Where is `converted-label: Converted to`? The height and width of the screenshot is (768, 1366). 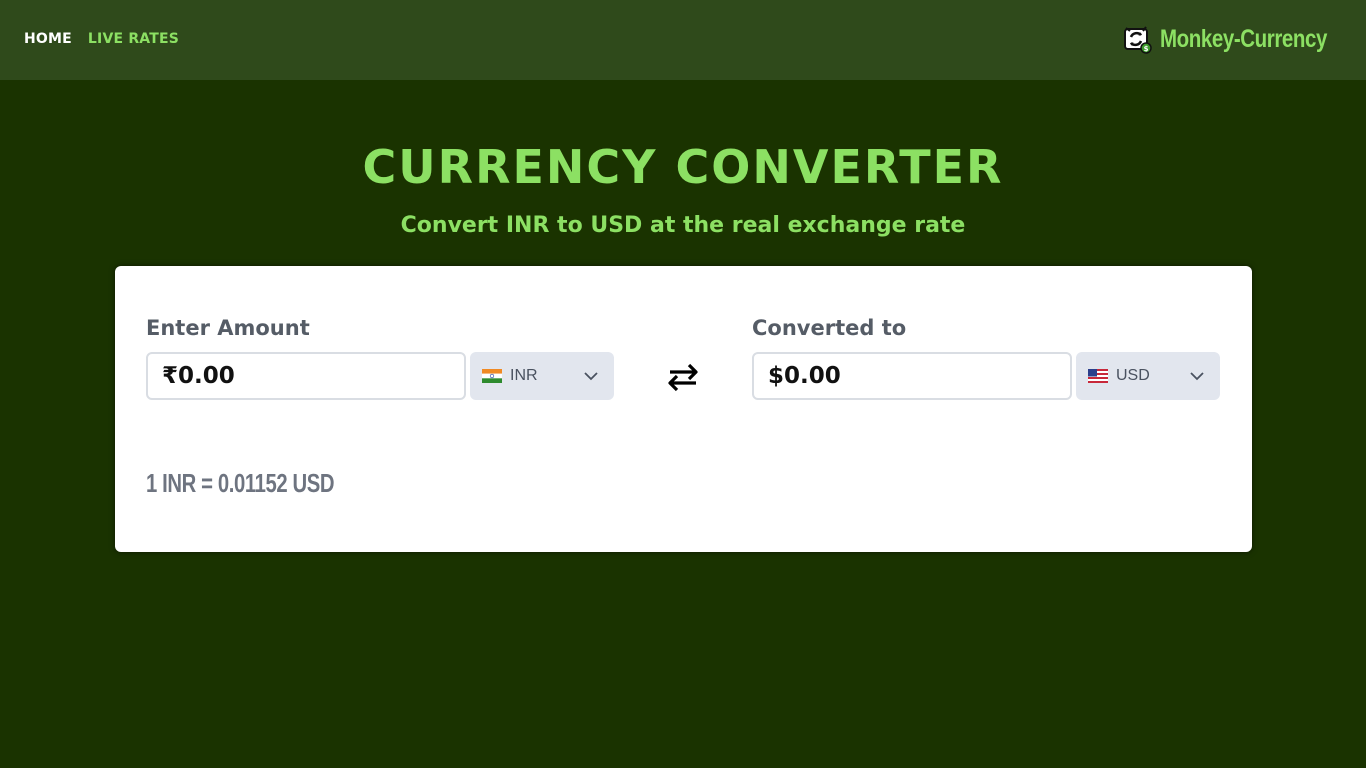
converted-label: Converted to is located at coordinates (829, 328).